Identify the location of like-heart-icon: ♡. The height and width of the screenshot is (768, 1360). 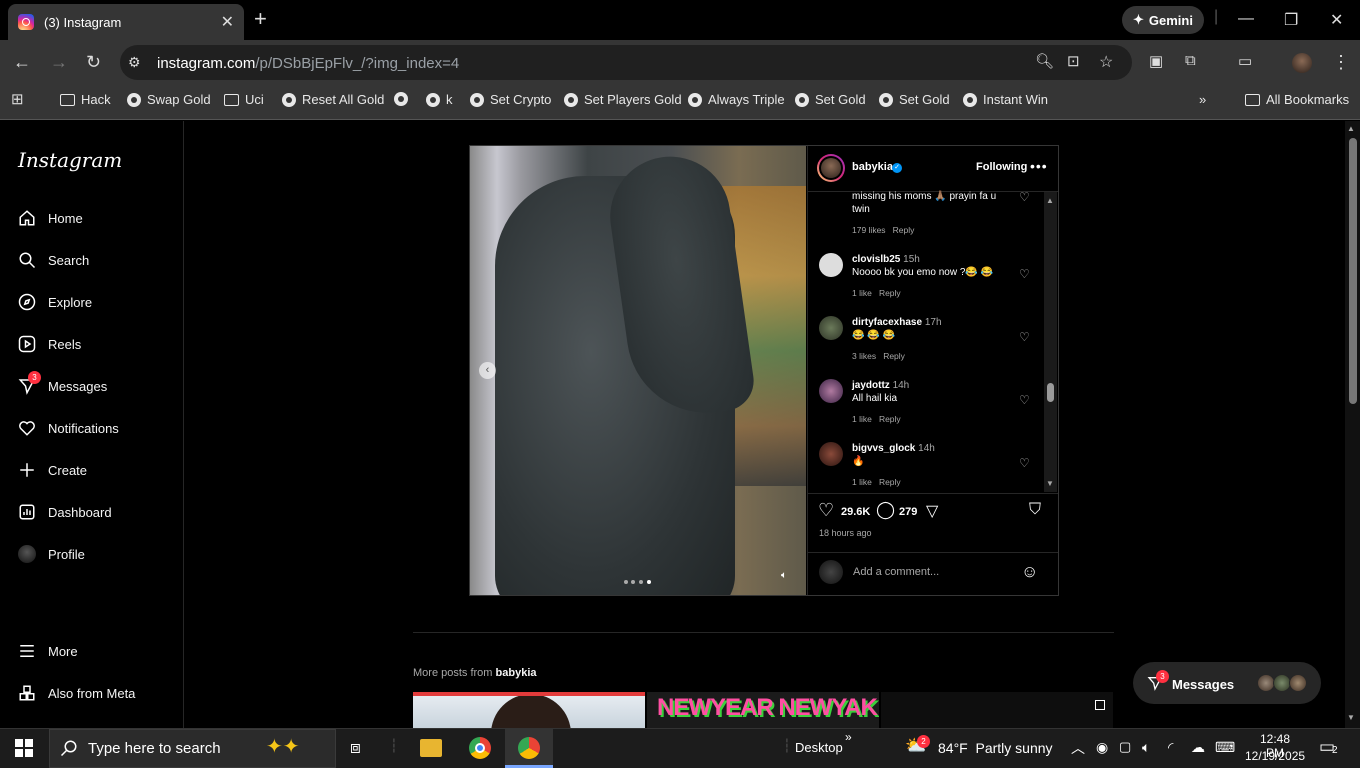
(826, 510).